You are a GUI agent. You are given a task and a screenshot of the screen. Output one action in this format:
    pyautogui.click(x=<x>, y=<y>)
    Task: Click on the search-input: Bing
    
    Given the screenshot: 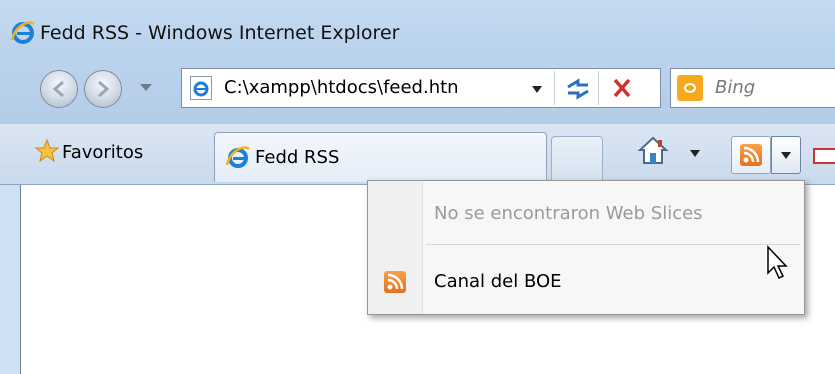 What is the action you would take?
    pyautogui.click(x=735, y=87)
    